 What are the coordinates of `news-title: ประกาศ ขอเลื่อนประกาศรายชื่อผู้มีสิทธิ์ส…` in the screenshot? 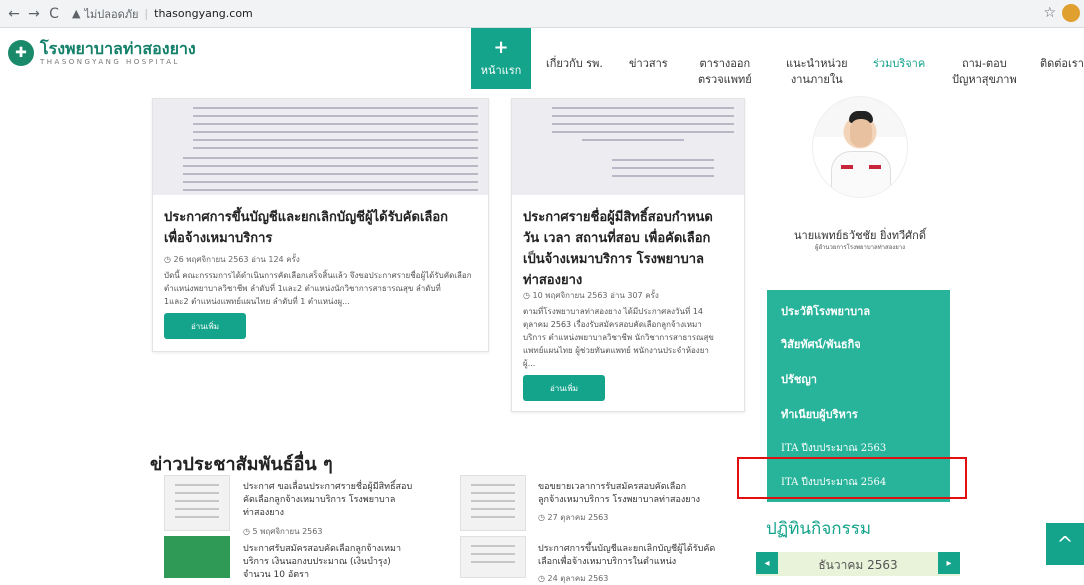 It's located at (327, 500).